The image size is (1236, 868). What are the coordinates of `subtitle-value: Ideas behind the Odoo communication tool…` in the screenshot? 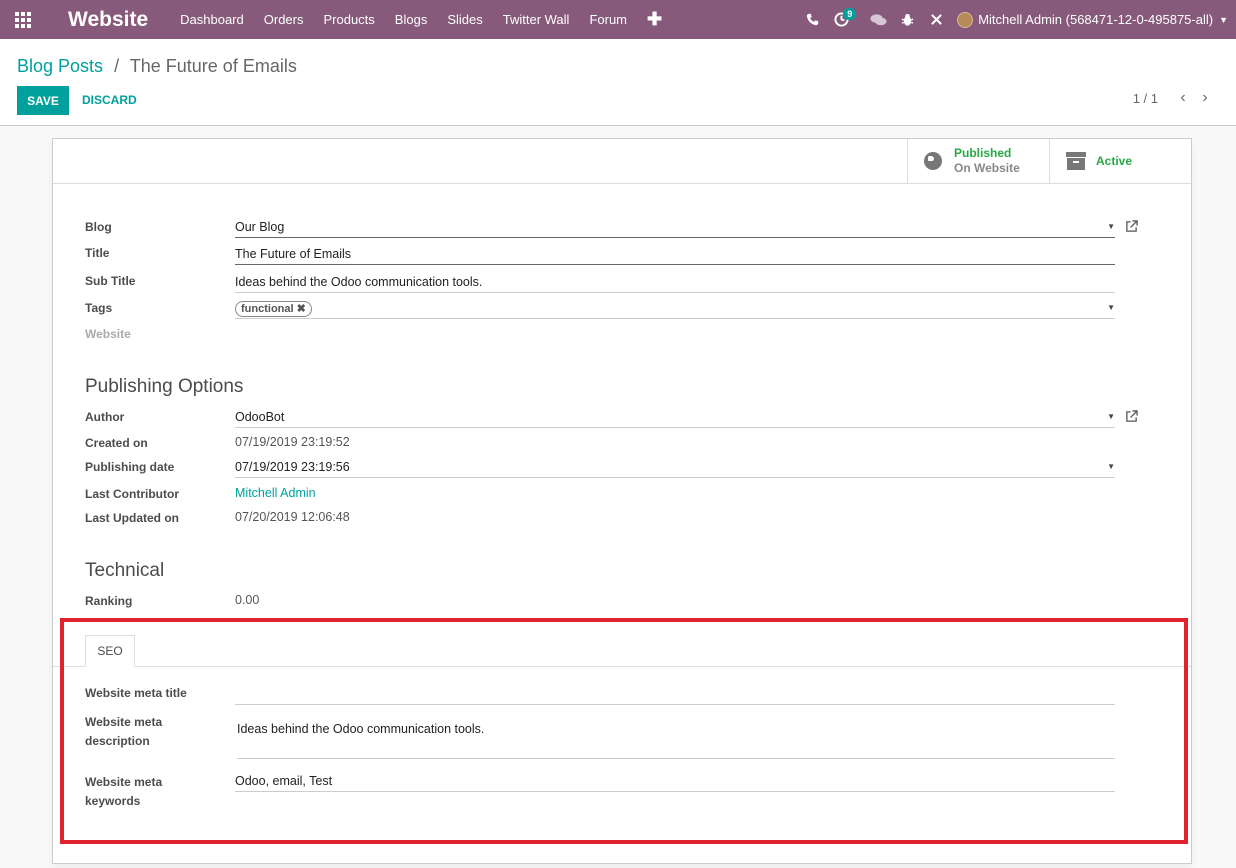 It's located at (359, 282).